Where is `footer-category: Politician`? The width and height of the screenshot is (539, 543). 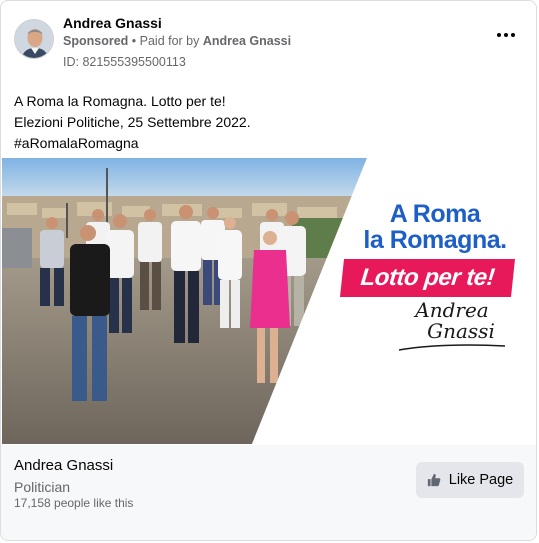 footer-category: Politician is located at coordinates (42, 487).